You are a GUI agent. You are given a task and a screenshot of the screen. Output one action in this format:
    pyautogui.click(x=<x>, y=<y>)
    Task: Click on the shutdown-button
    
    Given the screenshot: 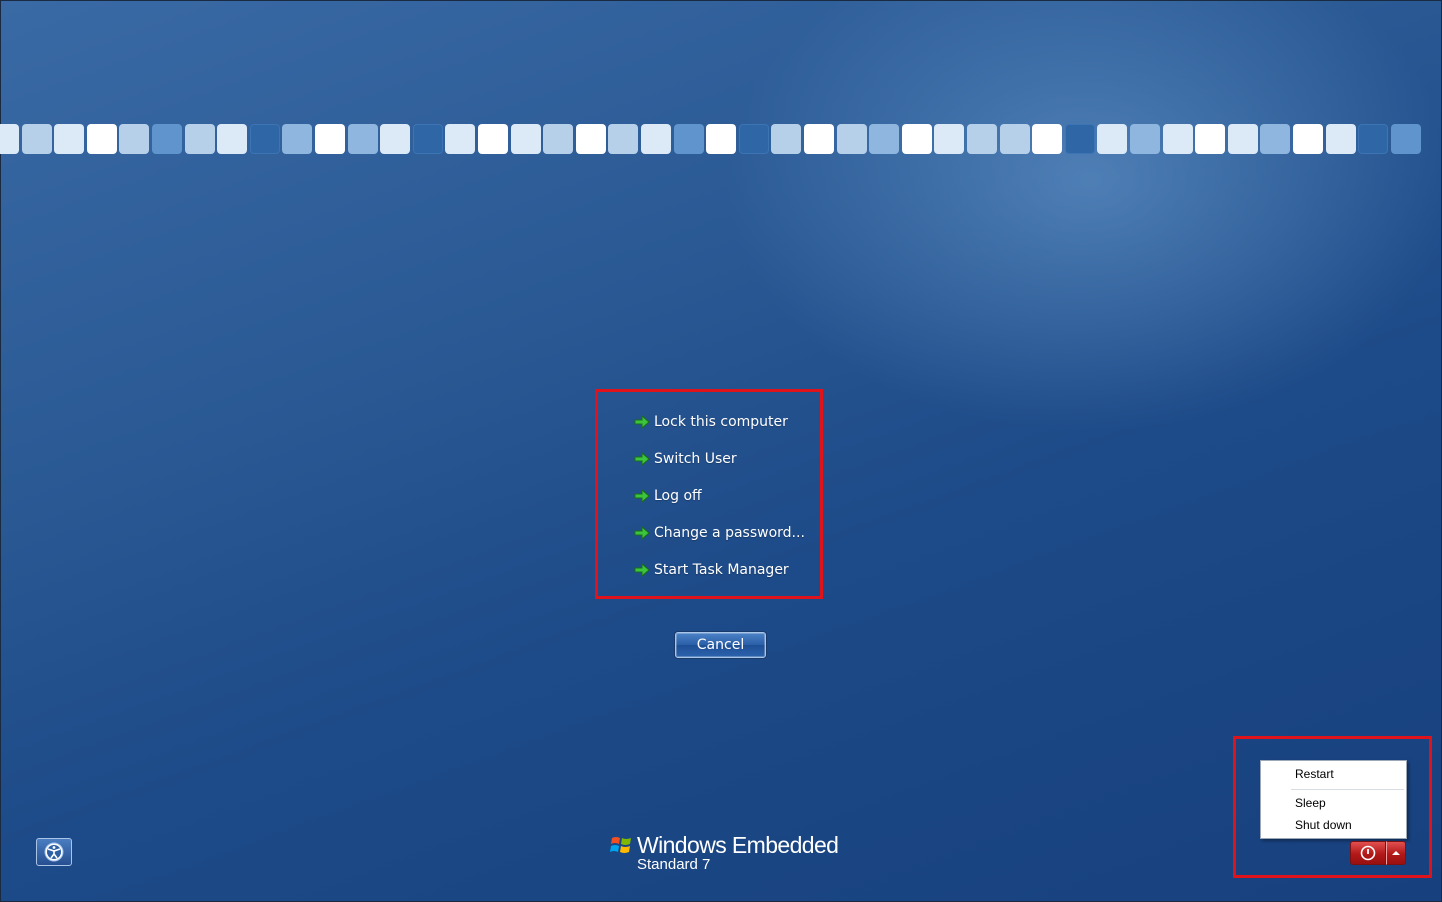 What is the action you would take?
    pyautogui.click(x=1368, y=853)
    